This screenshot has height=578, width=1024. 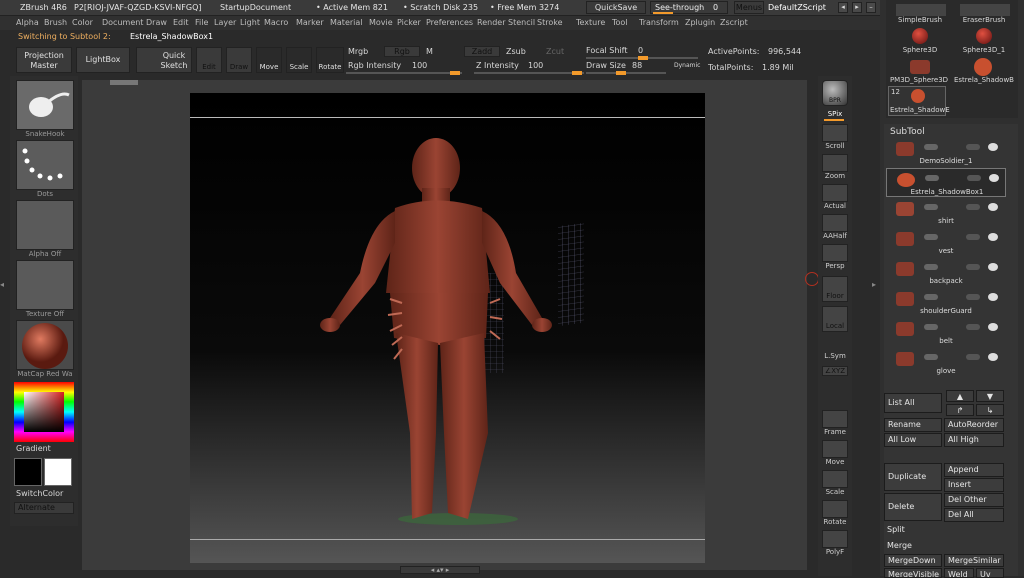 I want to click on scale-magnify-icon, so click(x=835, y=479).